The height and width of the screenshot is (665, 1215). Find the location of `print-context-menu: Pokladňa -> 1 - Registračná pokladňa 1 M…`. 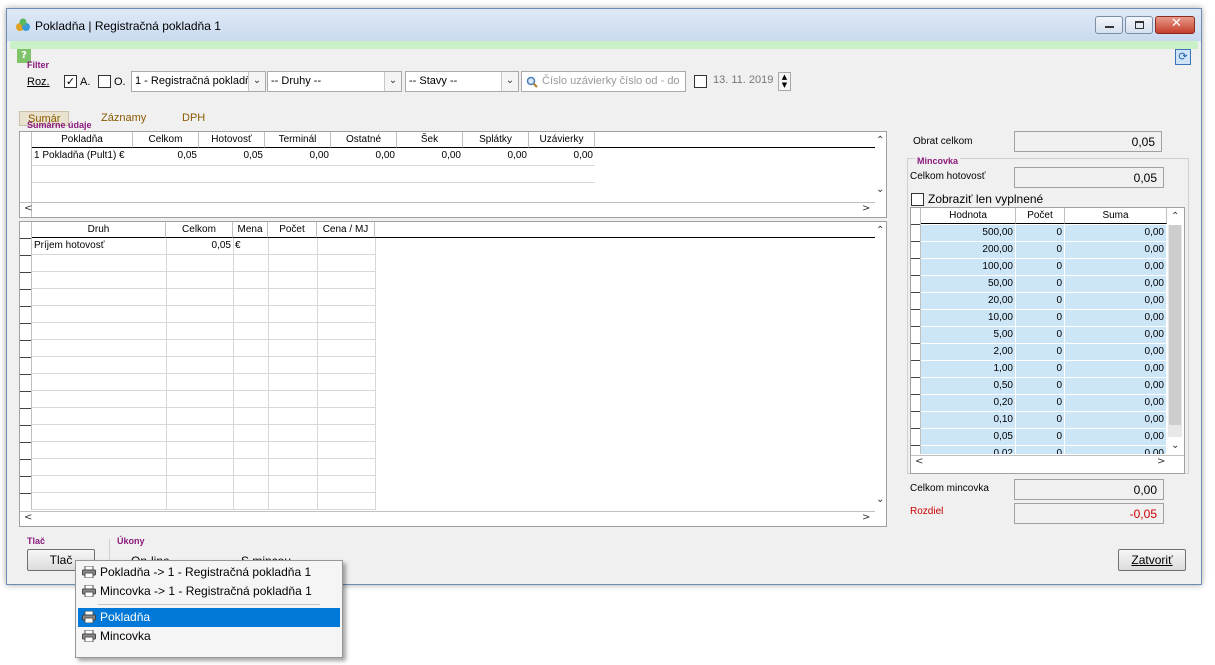

print-context-menu: Pokladňa -> 1 - Registračná pokladňa 1 M… is located at coordinates (209, 609).